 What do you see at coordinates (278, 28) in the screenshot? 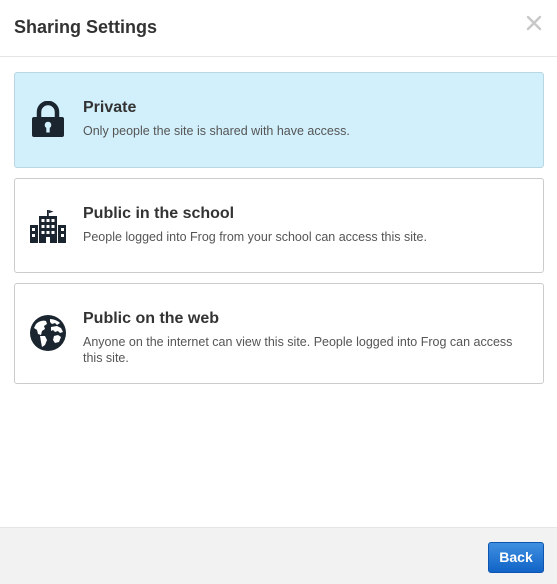
I see `dialog-header: Sharing Settings` at bounding box center [278, 28].